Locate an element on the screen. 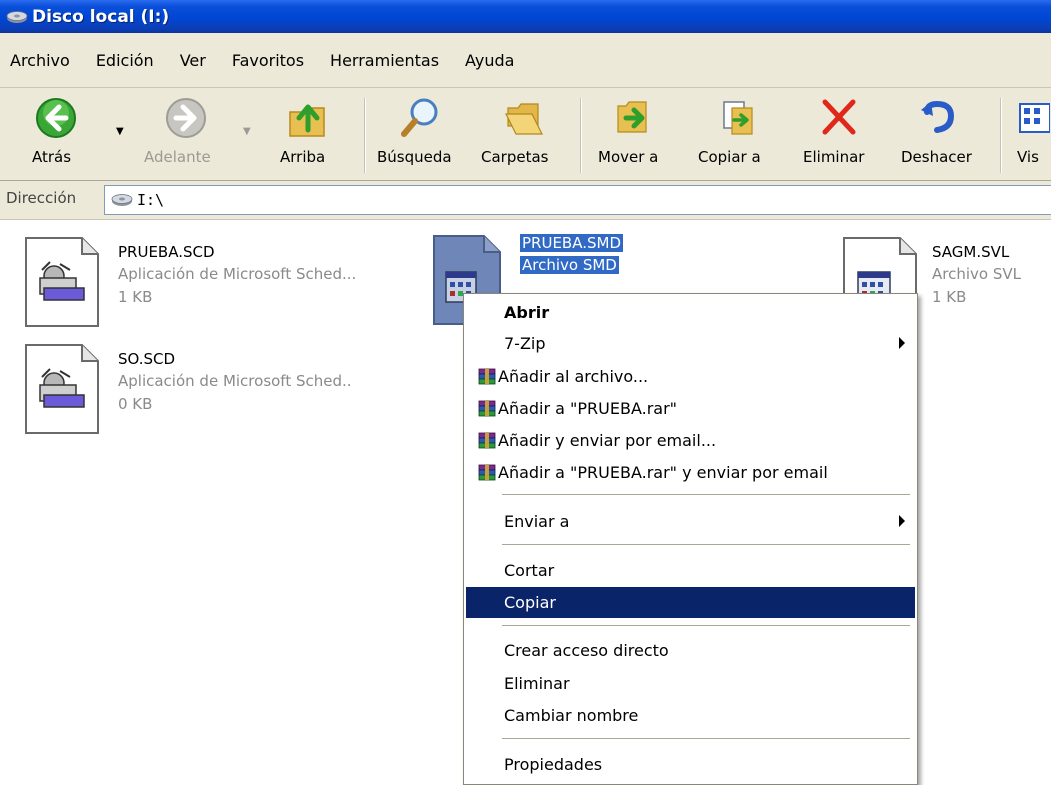  up-folder-icon is located at coordinates (307, 120).